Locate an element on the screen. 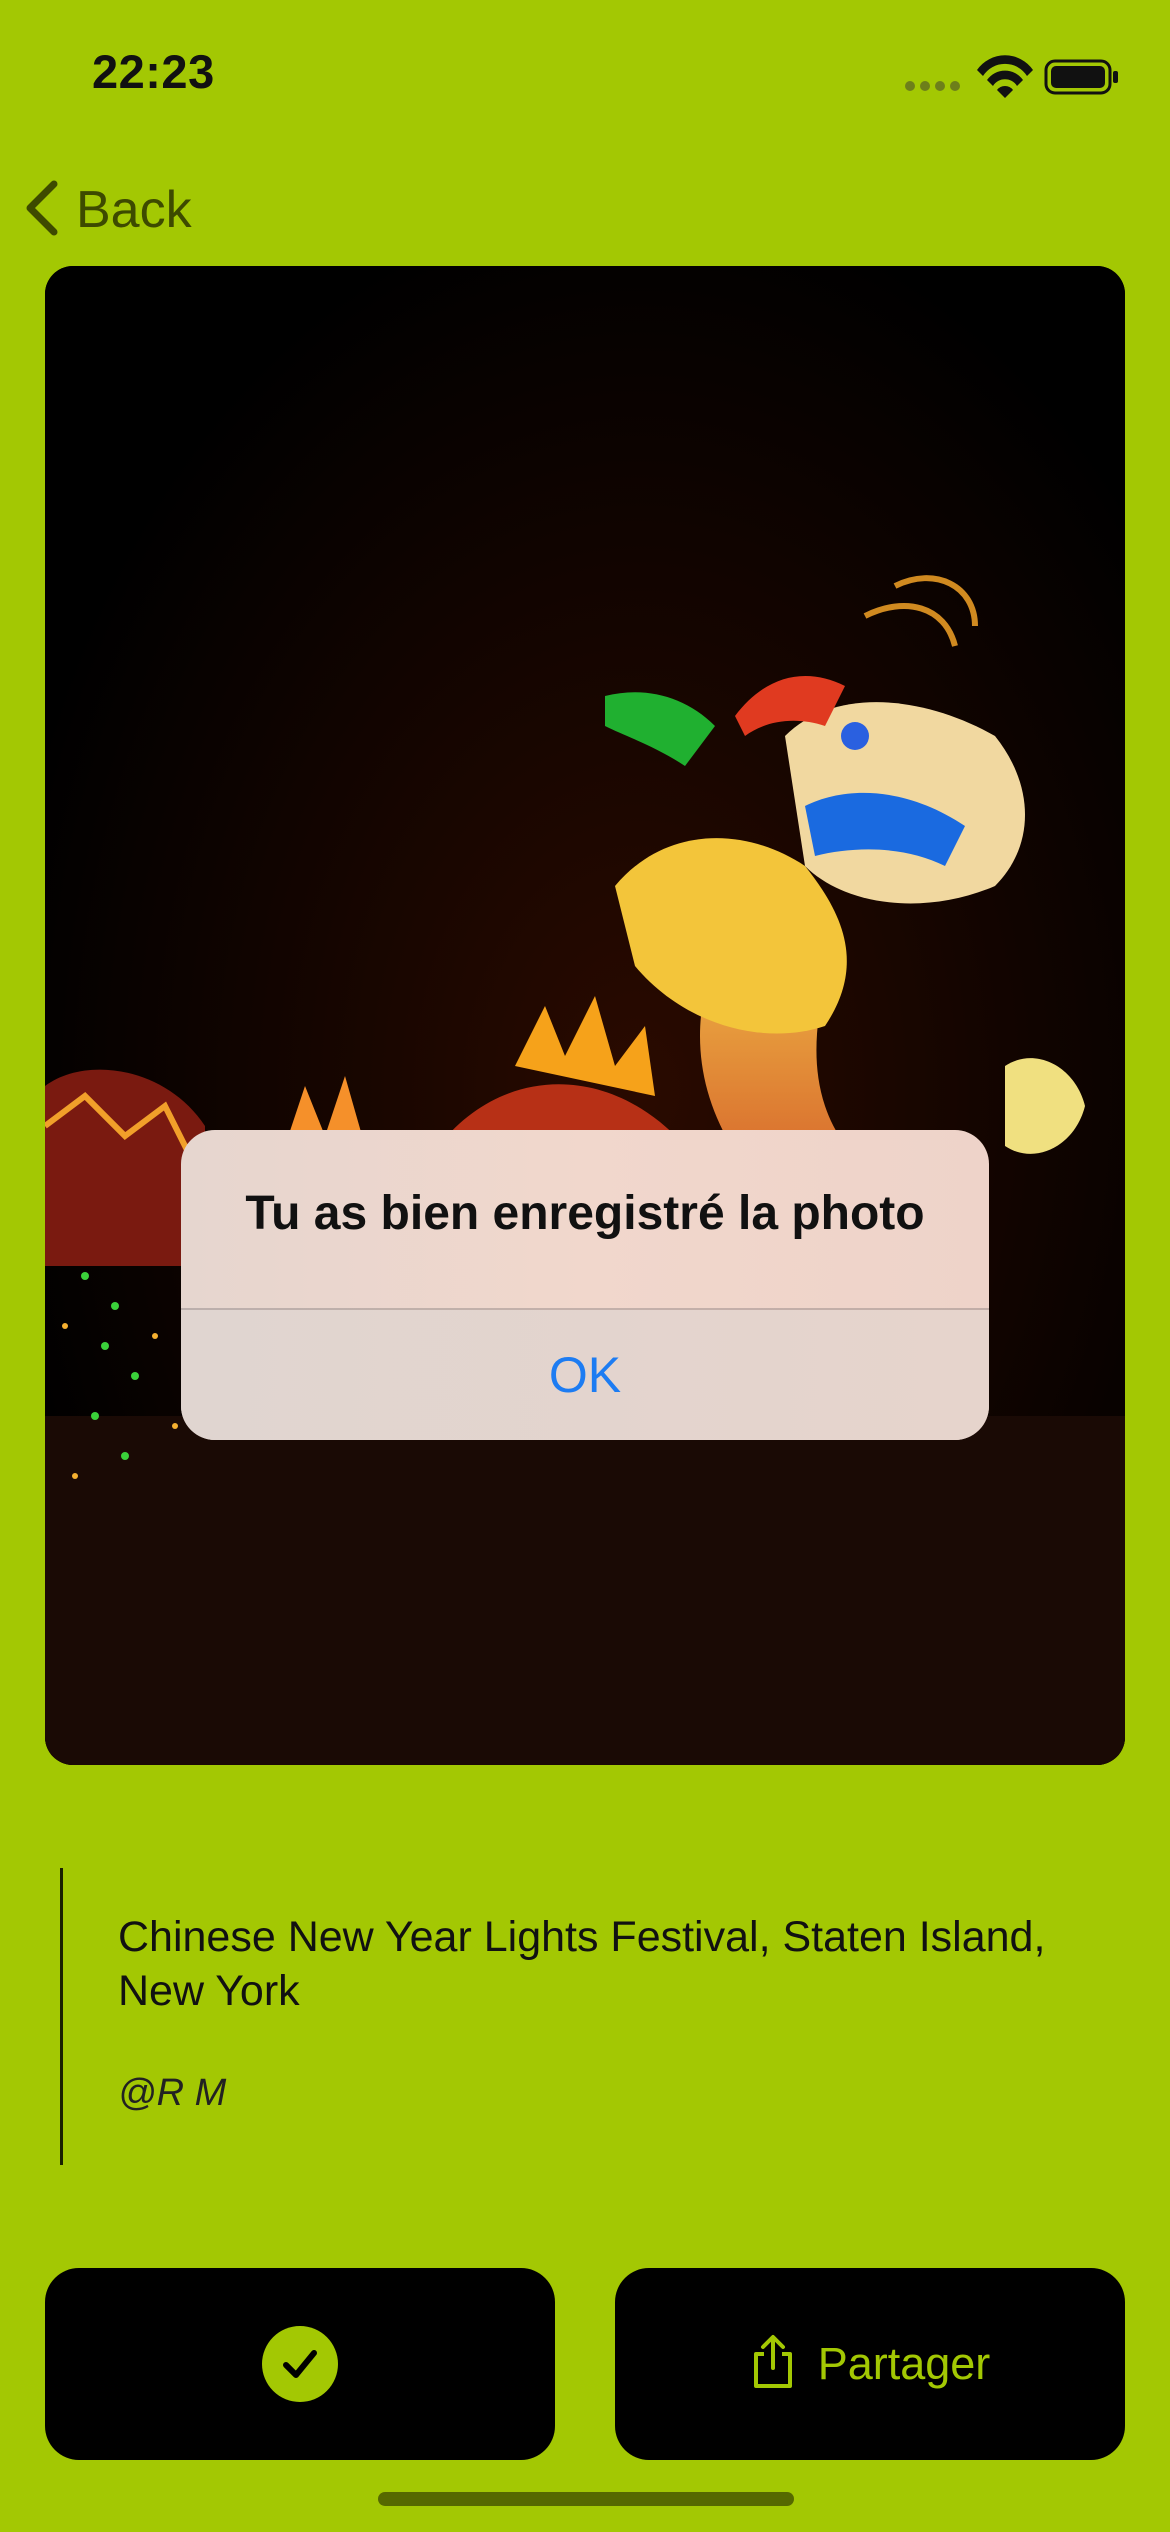 Image resolution: width=1170 pixels, height=2532 pixels. signal-icon is located at coordinates (932, 86).